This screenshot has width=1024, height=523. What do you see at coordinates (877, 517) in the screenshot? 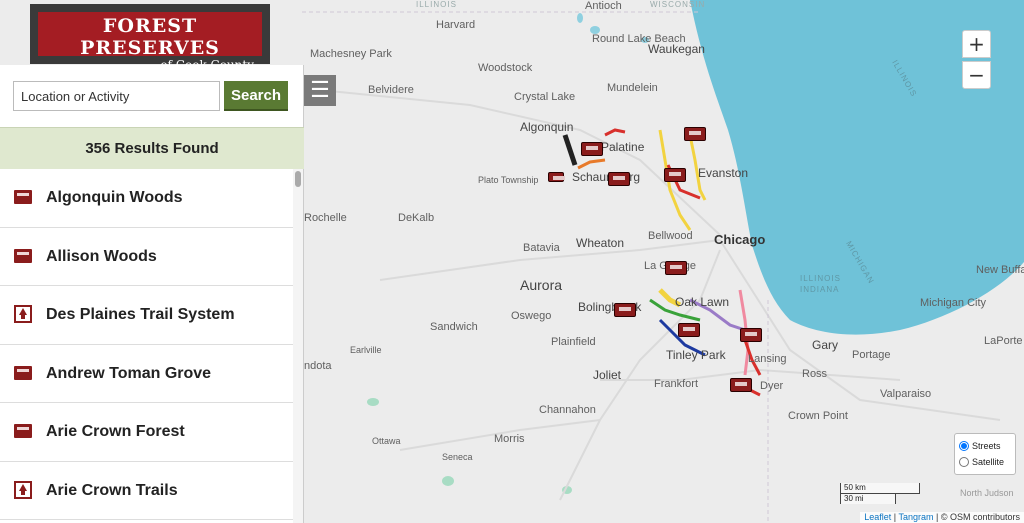
I see `leaflet-link: Leaflet` at bounding box center [877, 517].